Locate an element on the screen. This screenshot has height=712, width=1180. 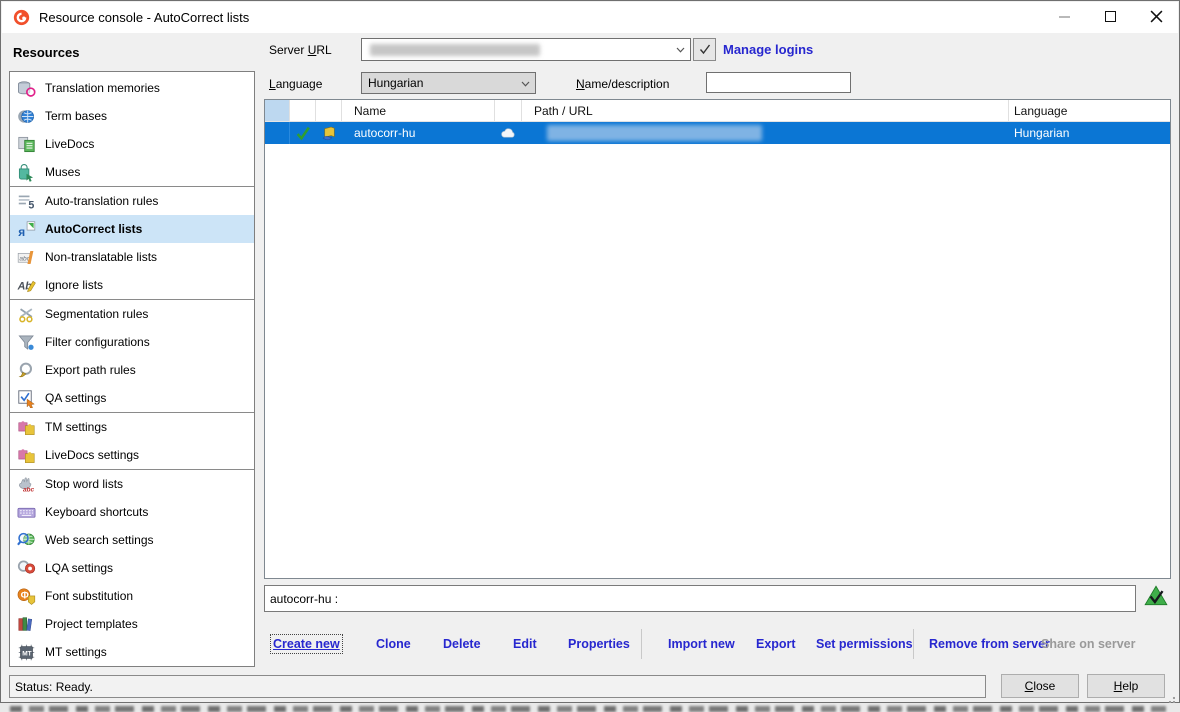
sidebar-item-translation-memories: Translation memories is located at coordinates (132, 88).